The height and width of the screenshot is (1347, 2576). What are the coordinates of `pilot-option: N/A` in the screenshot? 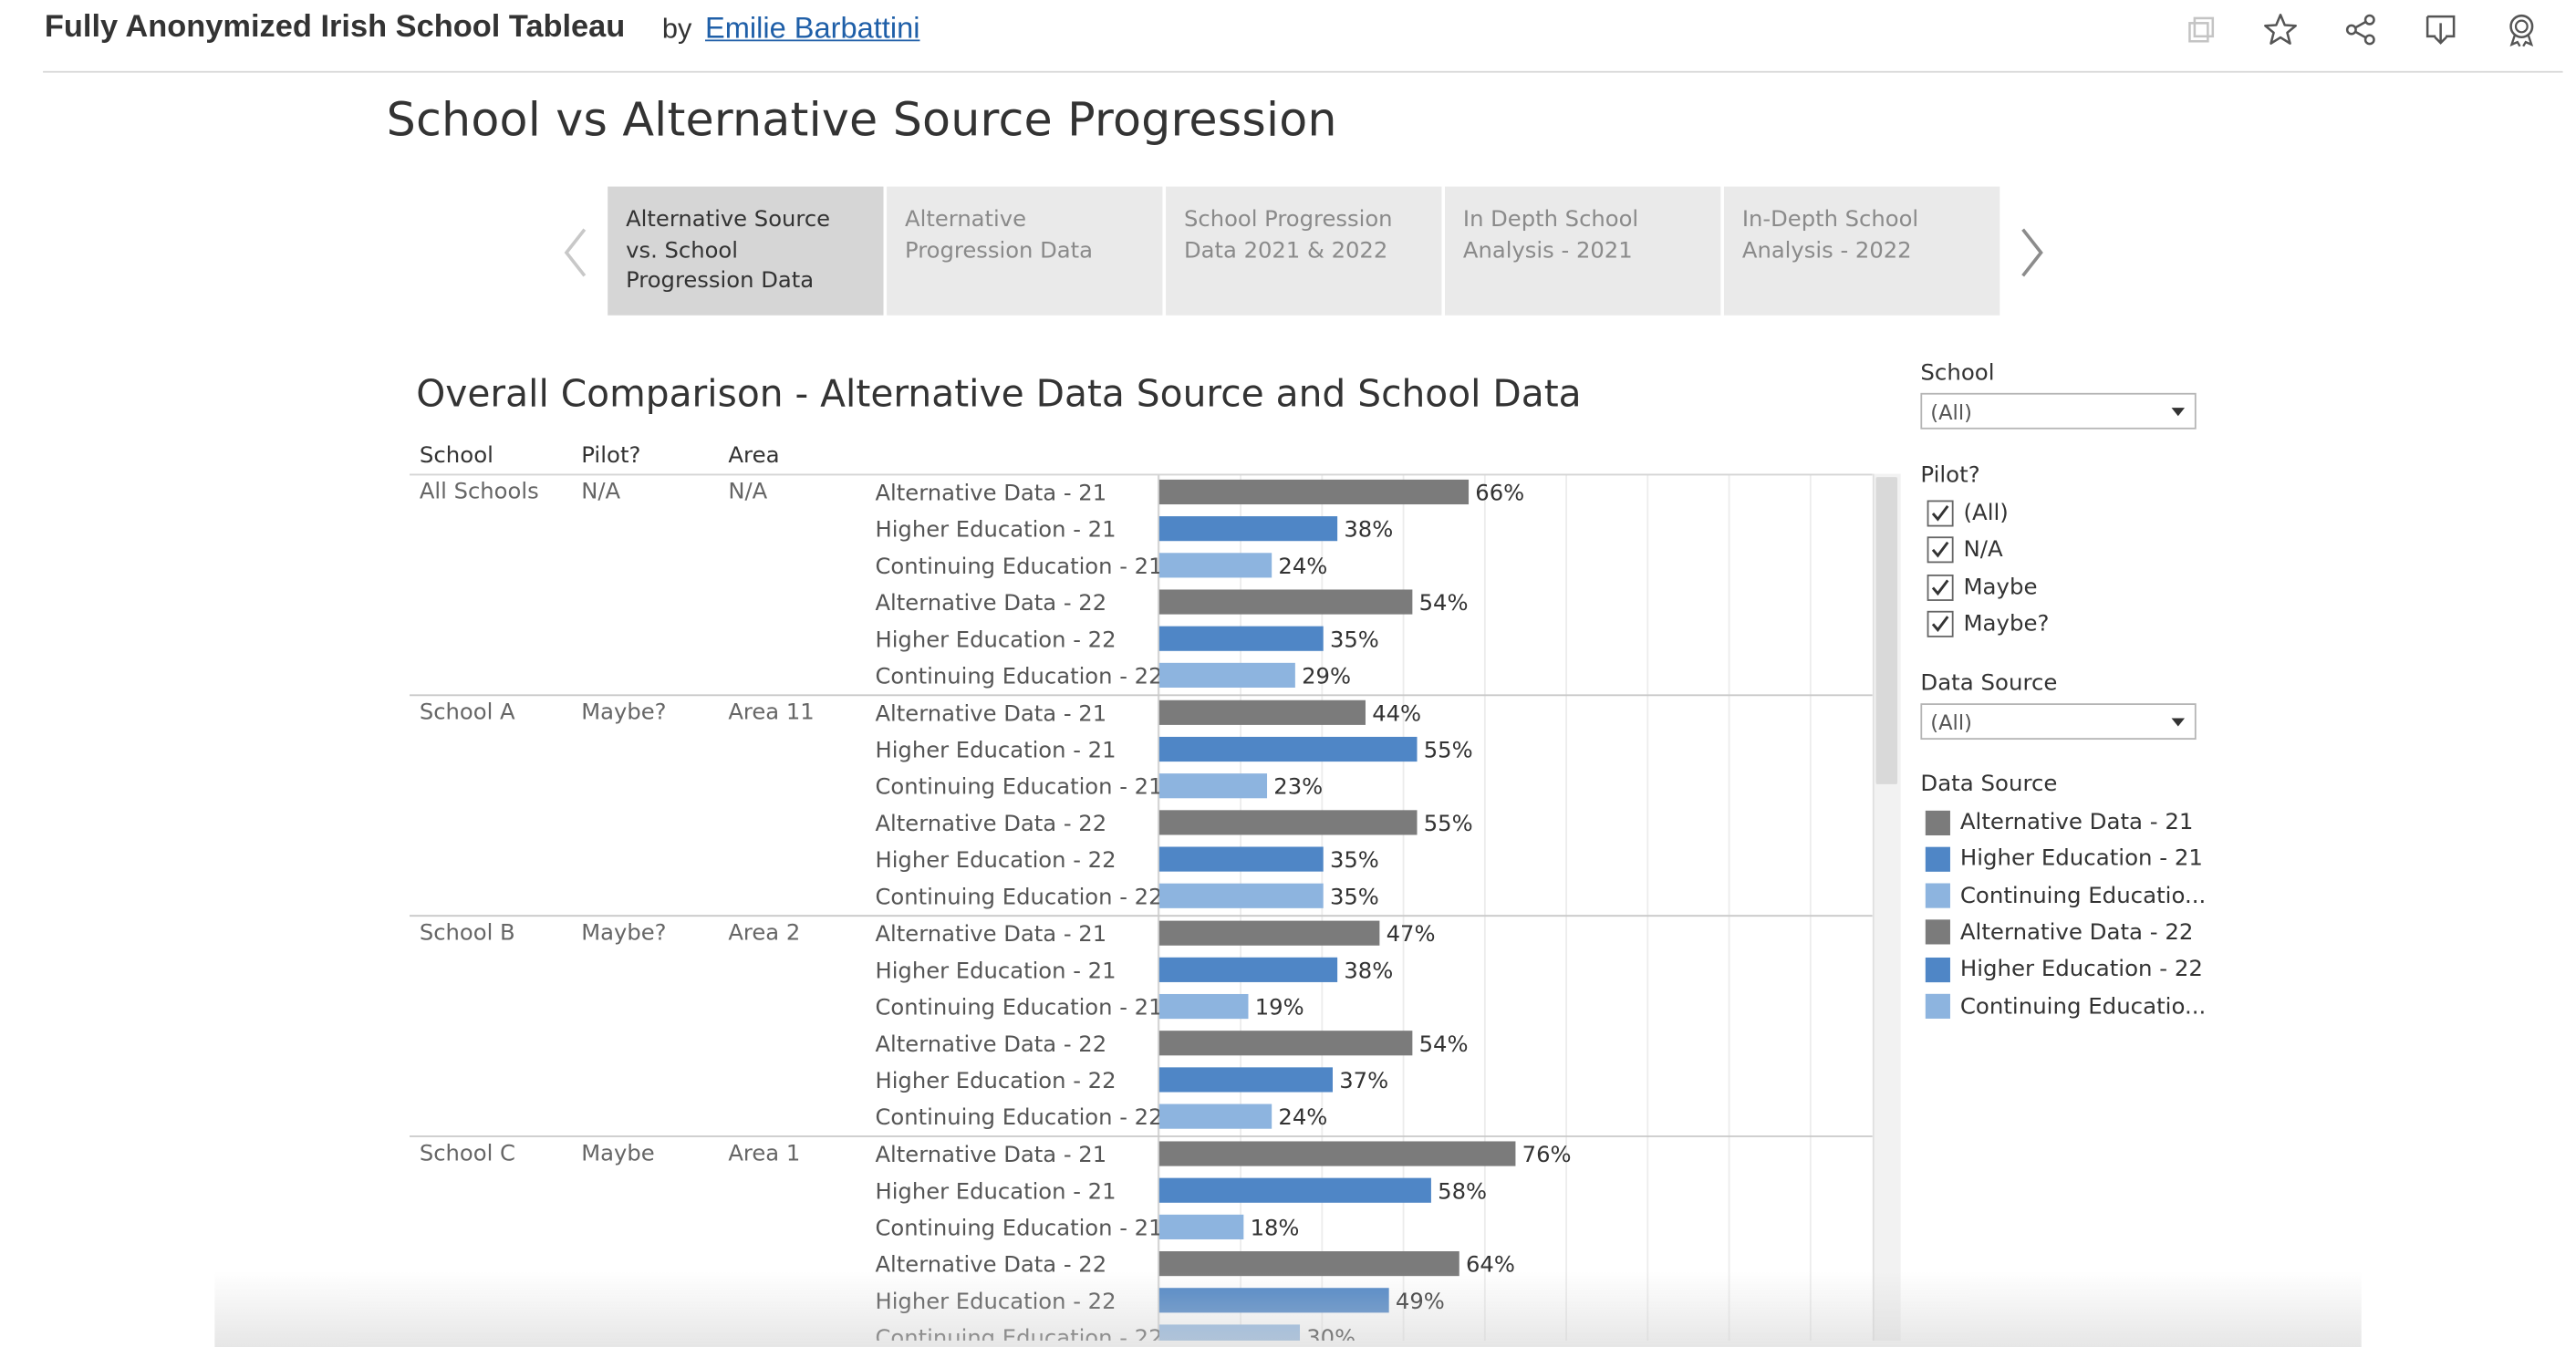 It's located at (1965, 550).